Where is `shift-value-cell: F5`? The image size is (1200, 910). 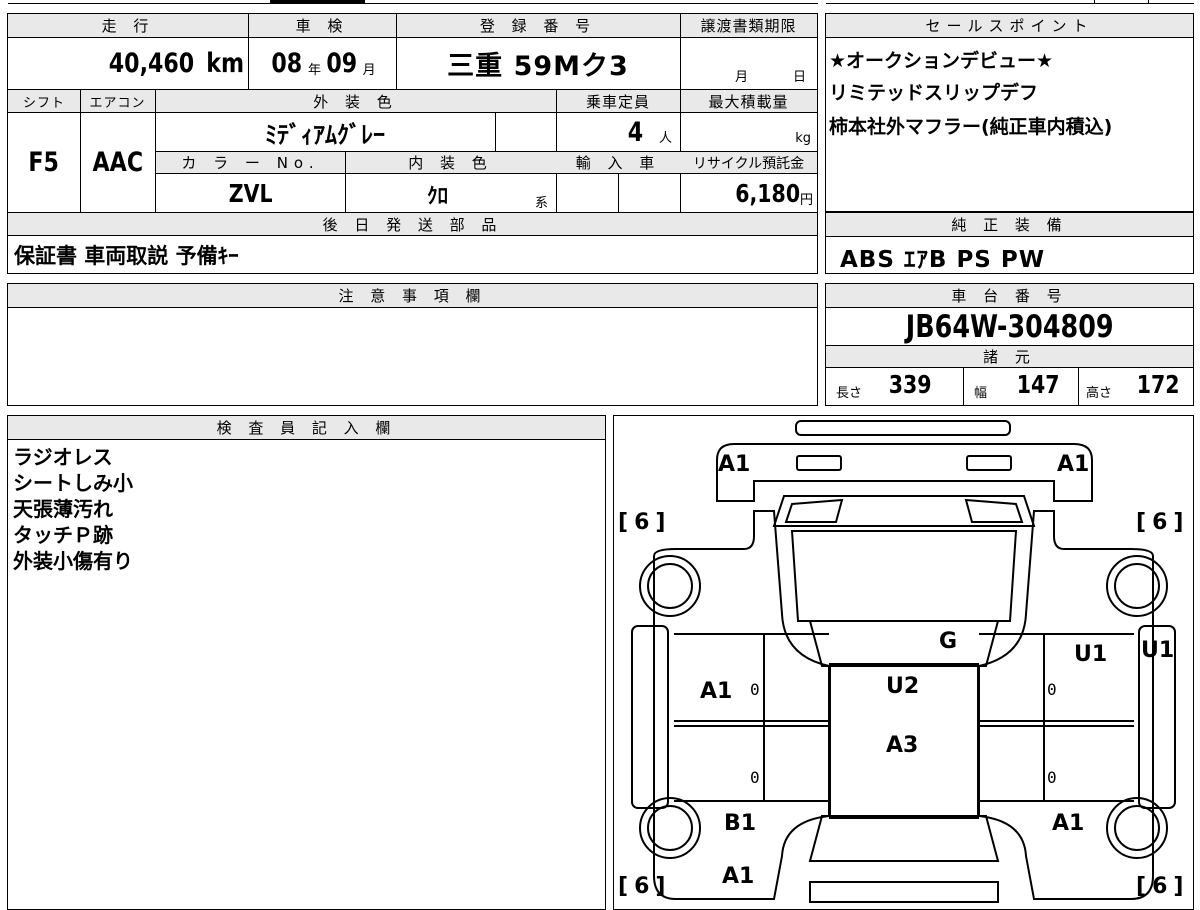
shift-value-cell: F5 is located at coordinates (44, 162).